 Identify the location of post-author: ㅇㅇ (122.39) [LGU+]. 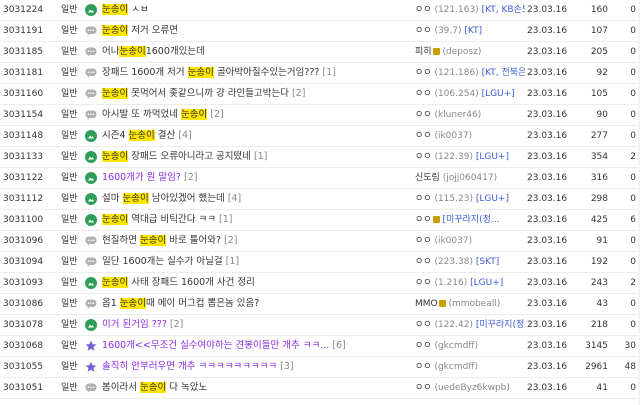
(470, 157).